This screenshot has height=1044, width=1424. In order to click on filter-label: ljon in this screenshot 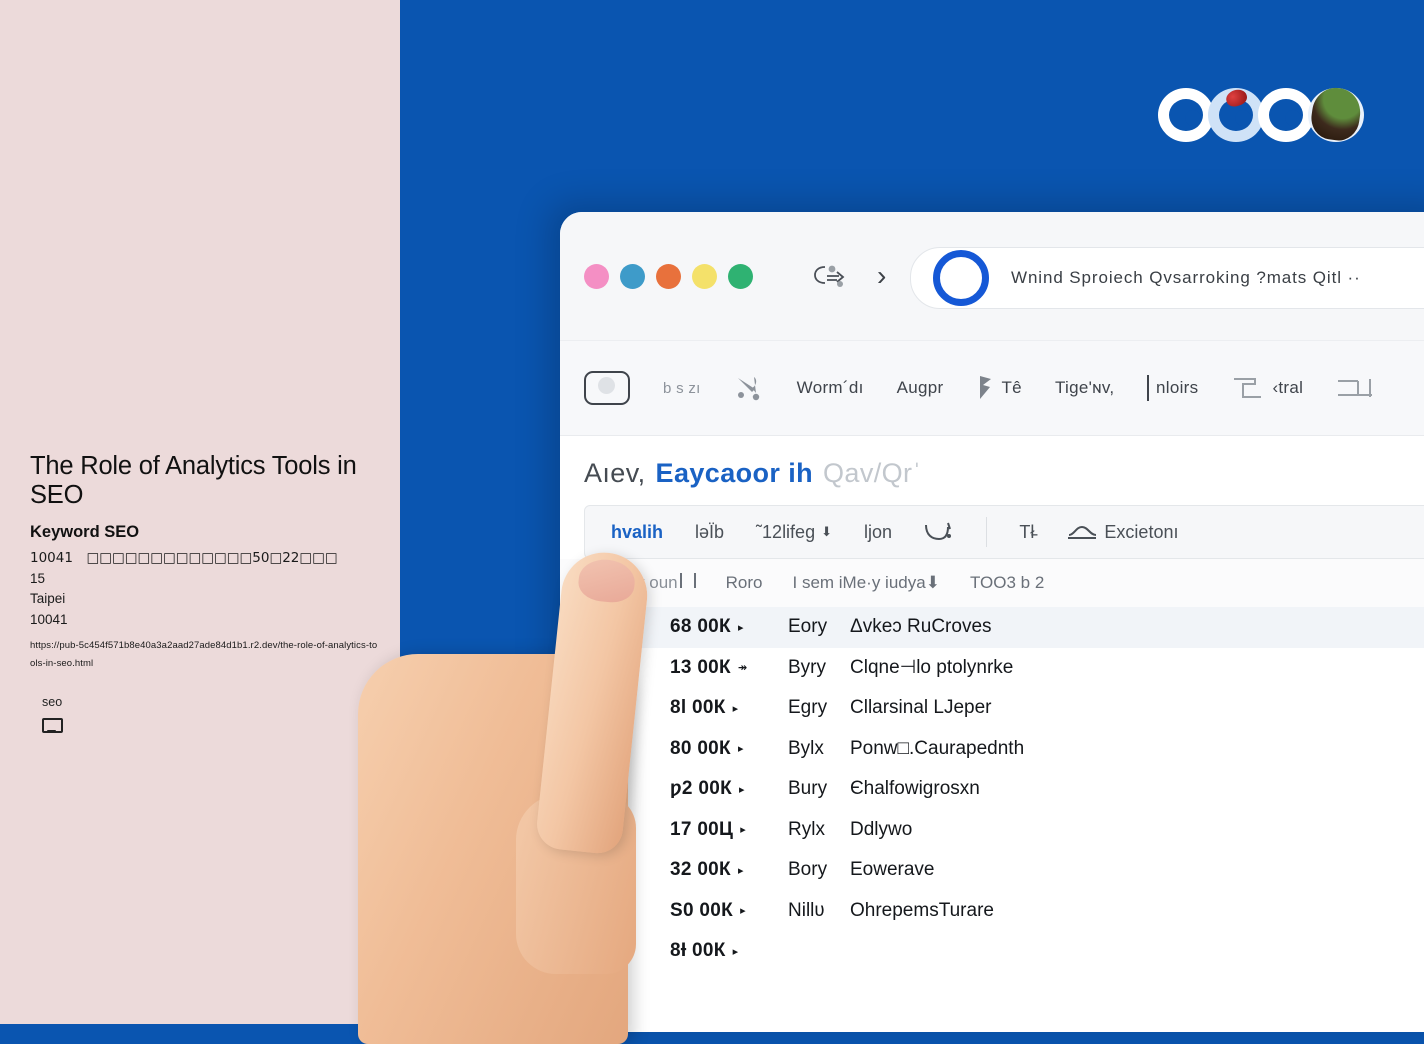, I will do `click(878, 531)`.